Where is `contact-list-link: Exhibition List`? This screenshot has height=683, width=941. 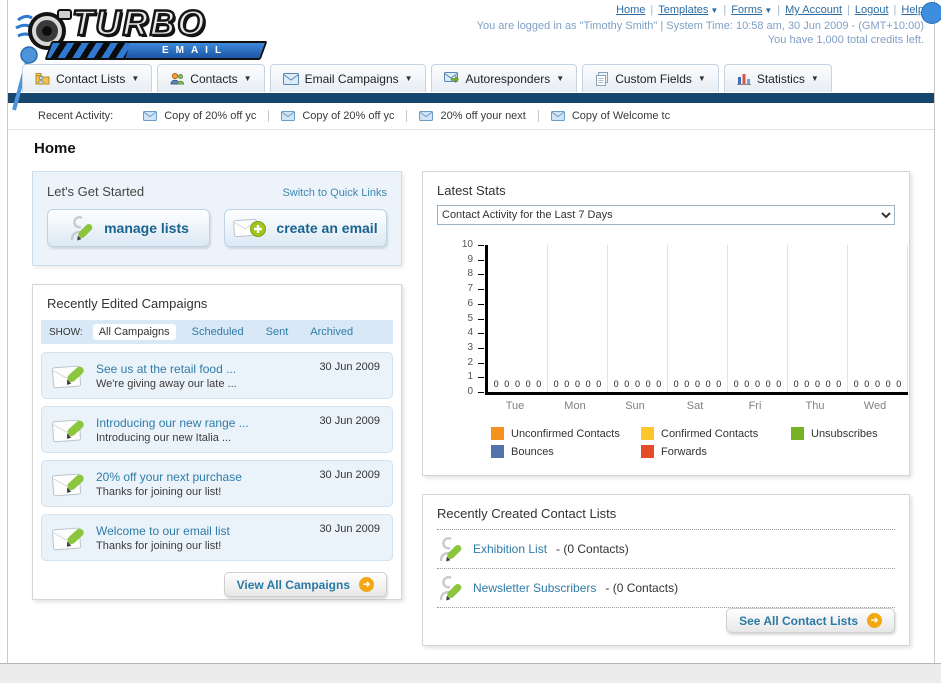
contact-list-link: Exhibition List is located at coordinates (510, 549).